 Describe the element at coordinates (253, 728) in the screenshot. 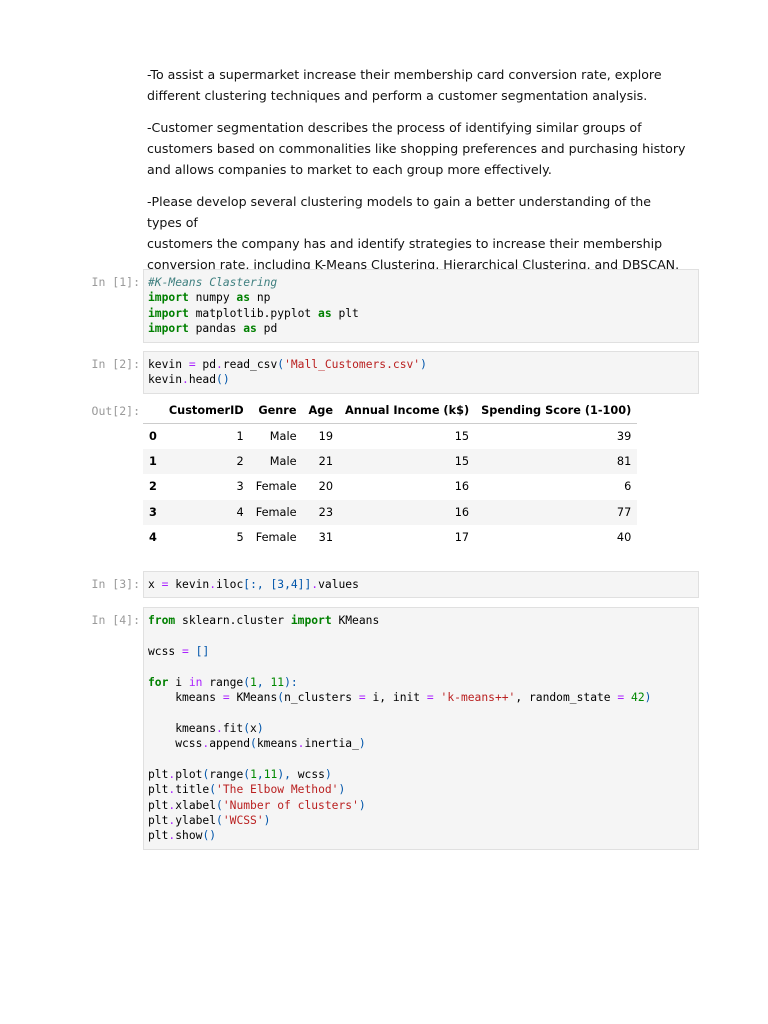

I see `code-token: x` at that location.